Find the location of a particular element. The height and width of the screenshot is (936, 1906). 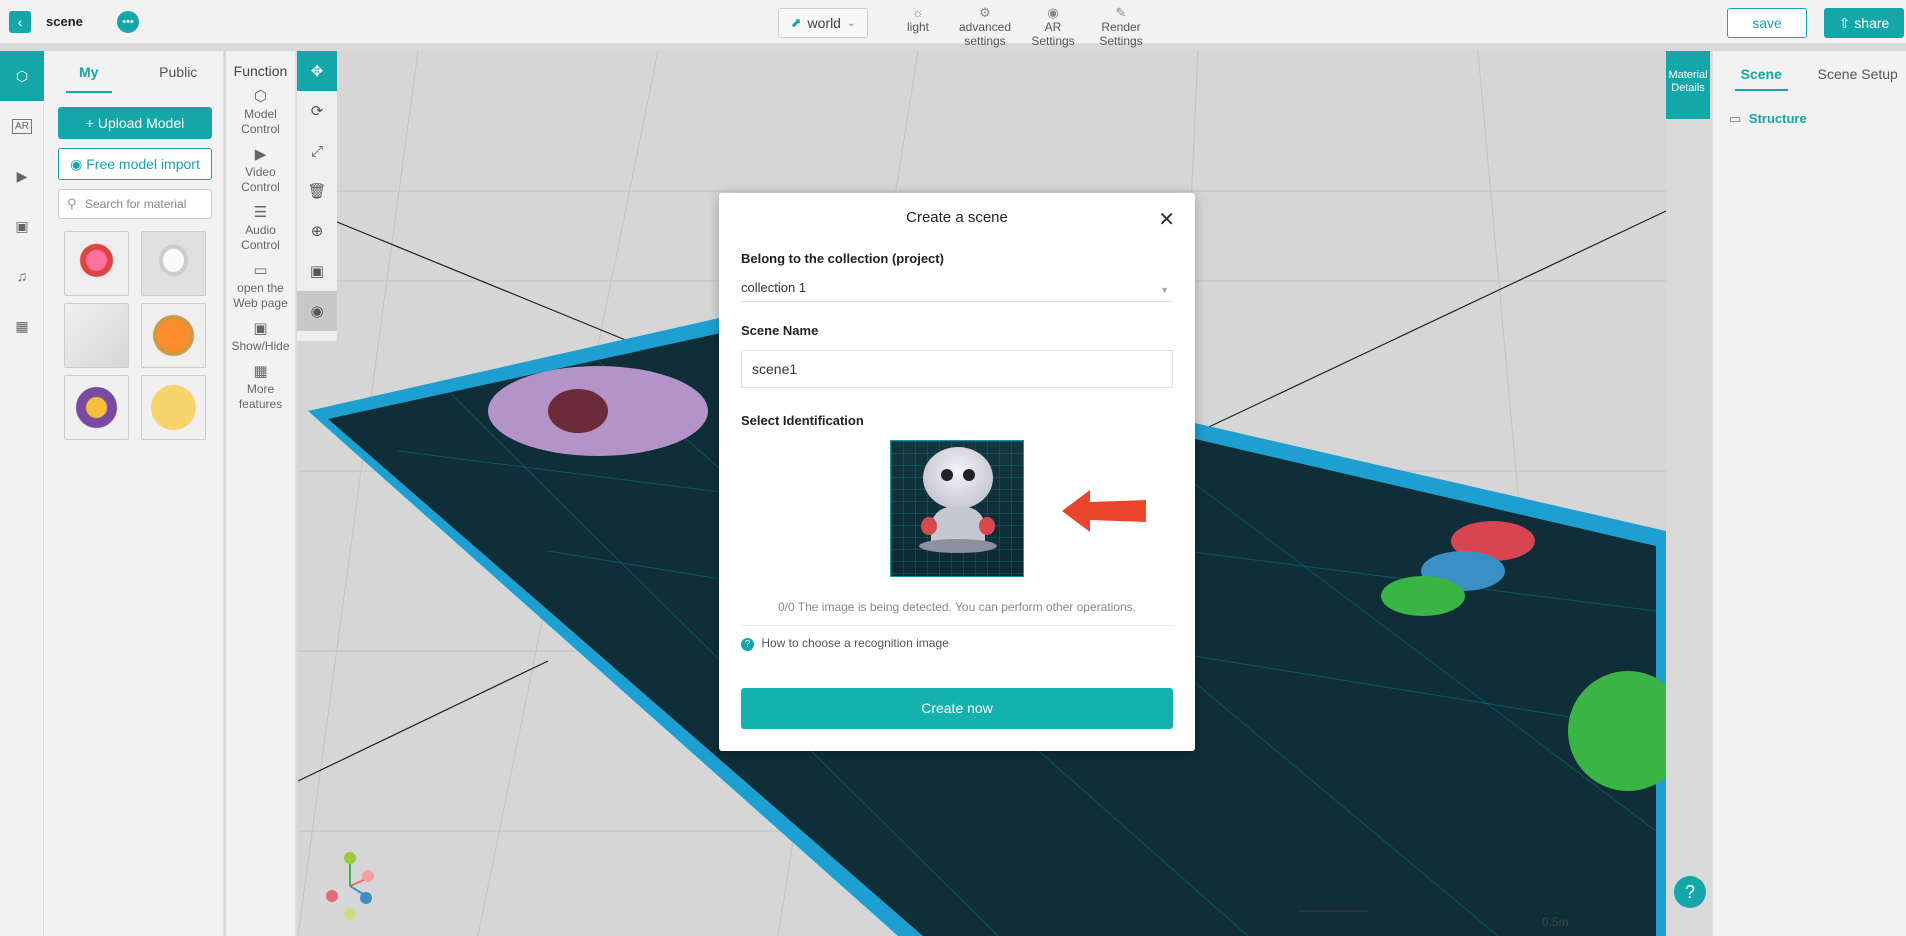

thumbnail-butterfly is located at coordinates (96, 407).